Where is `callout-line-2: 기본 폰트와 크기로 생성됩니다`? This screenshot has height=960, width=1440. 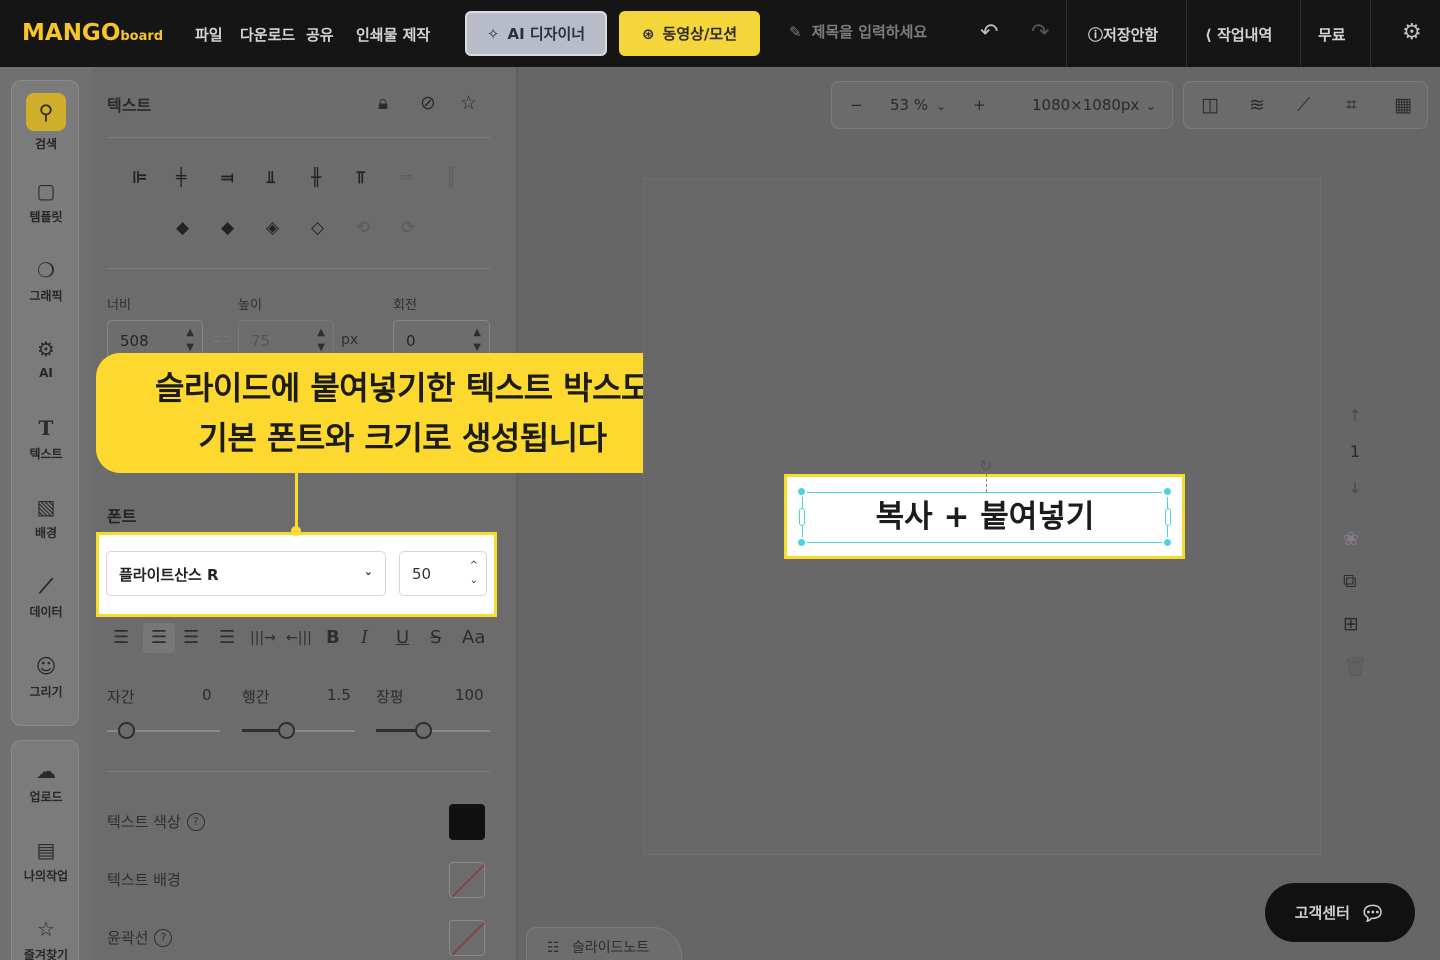
callout-line-2: 기본 폰트와 크기로 생성됩니다 is located at coordinates (402, 438).